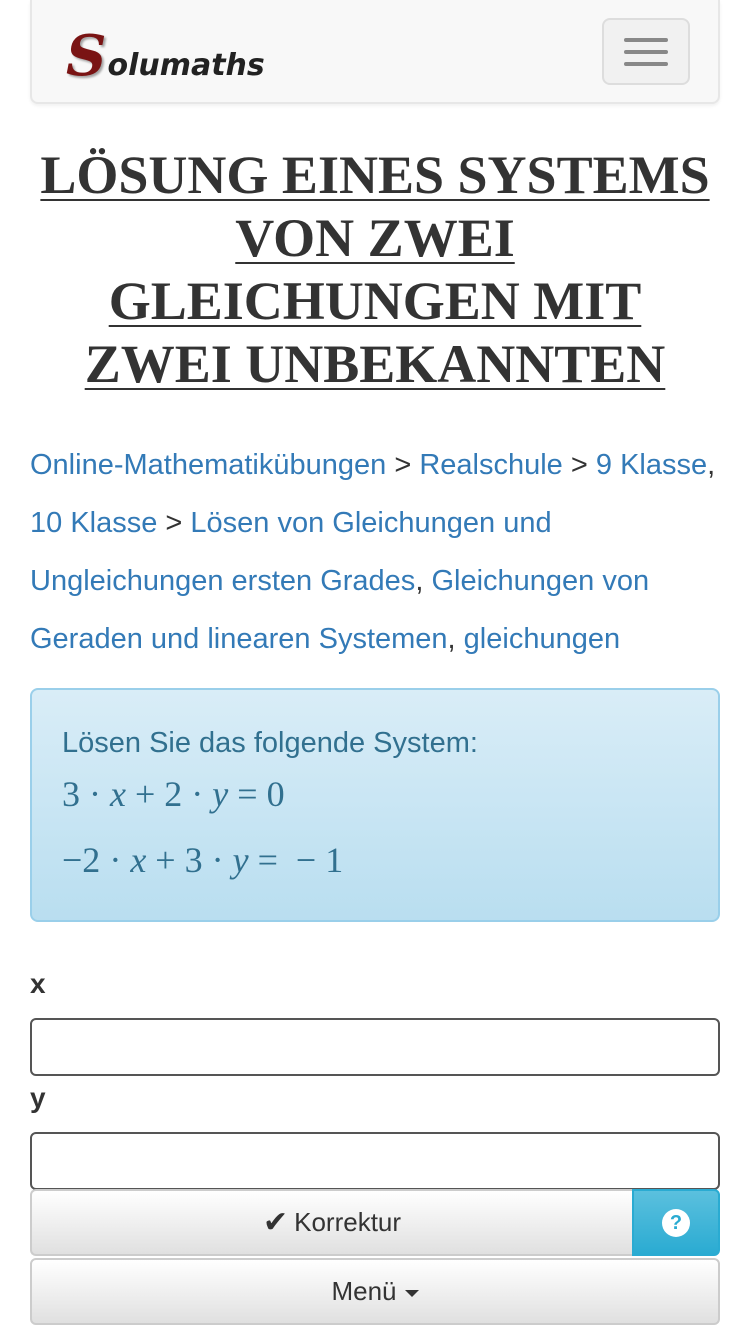  I want to click on breadcrumb-link-realschule: Realschule, so click(490, 465).